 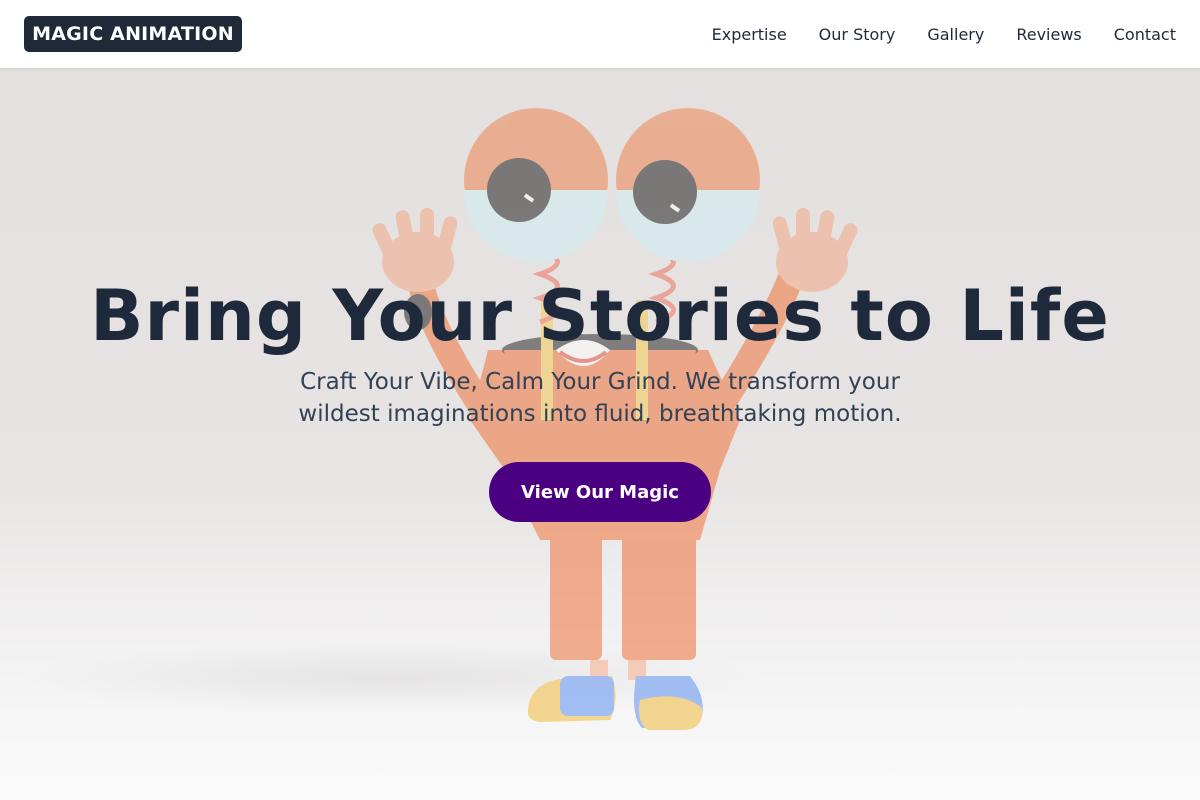 I want to click on view-our-magic-button: View Our Magic, so click(x=600, y=492).